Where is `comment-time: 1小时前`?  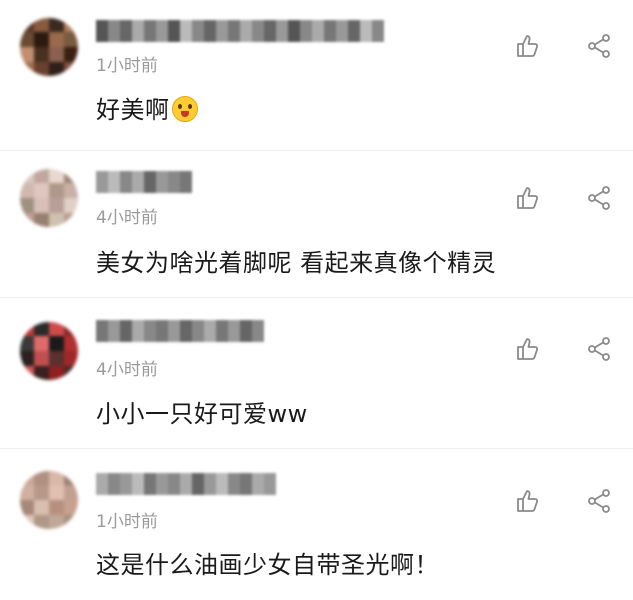 comment-time: 1小时前 is located at coordinates (127, 522).